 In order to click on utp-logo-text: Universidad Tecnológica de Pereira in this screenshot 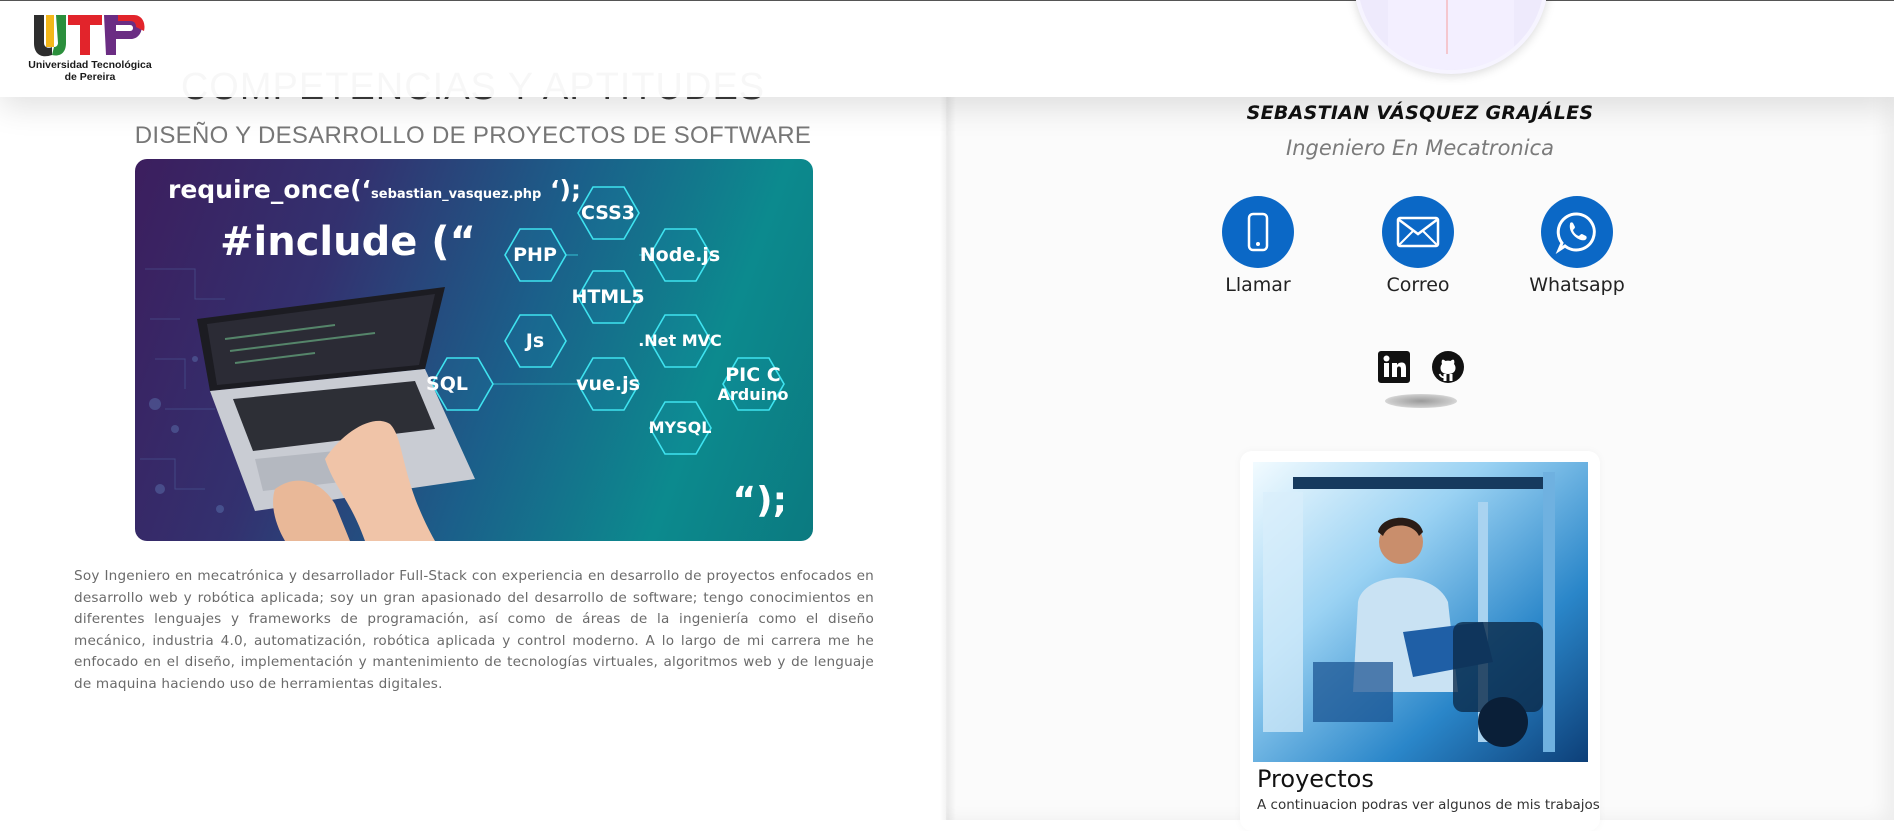, I will do `click(90, 71)`.